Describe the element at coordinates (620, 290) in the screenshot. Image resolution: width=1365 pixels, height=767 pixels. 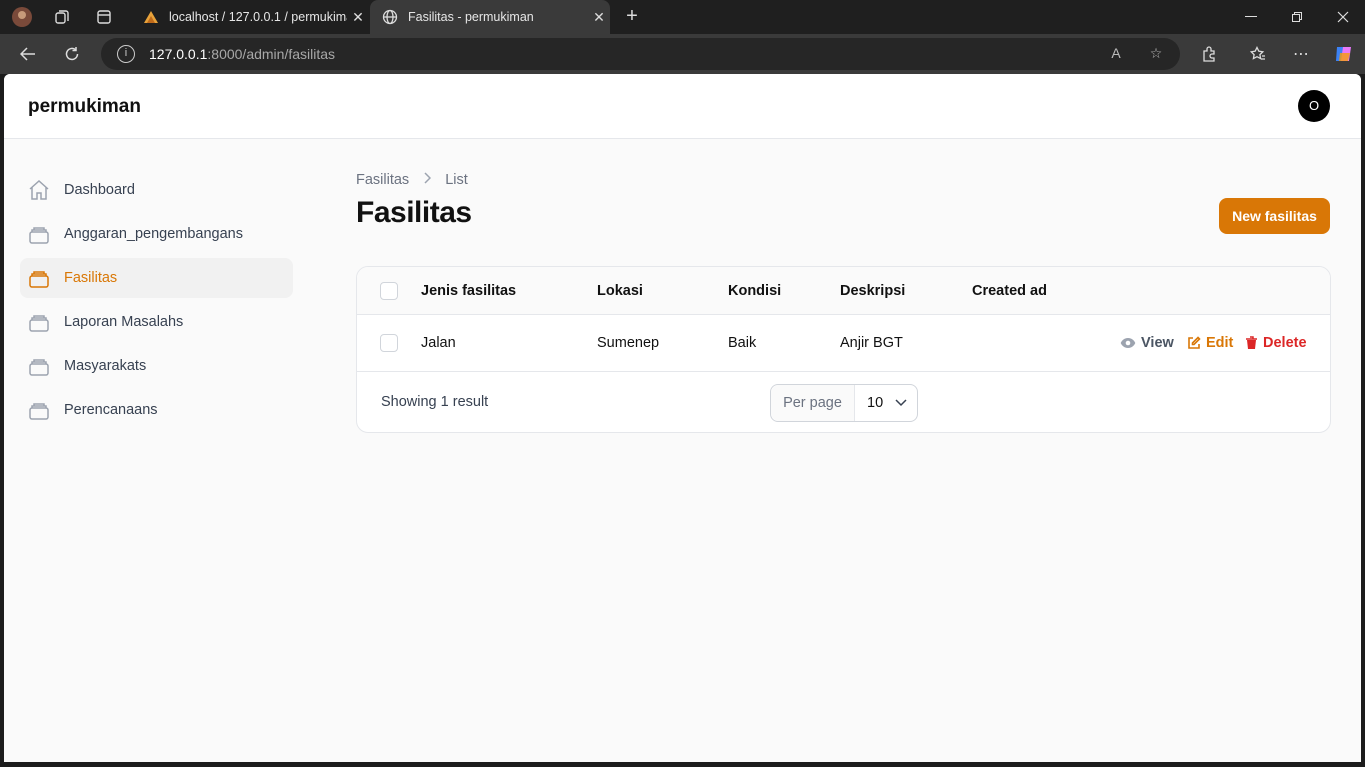
I see `column-header: Lokasi` at that location.